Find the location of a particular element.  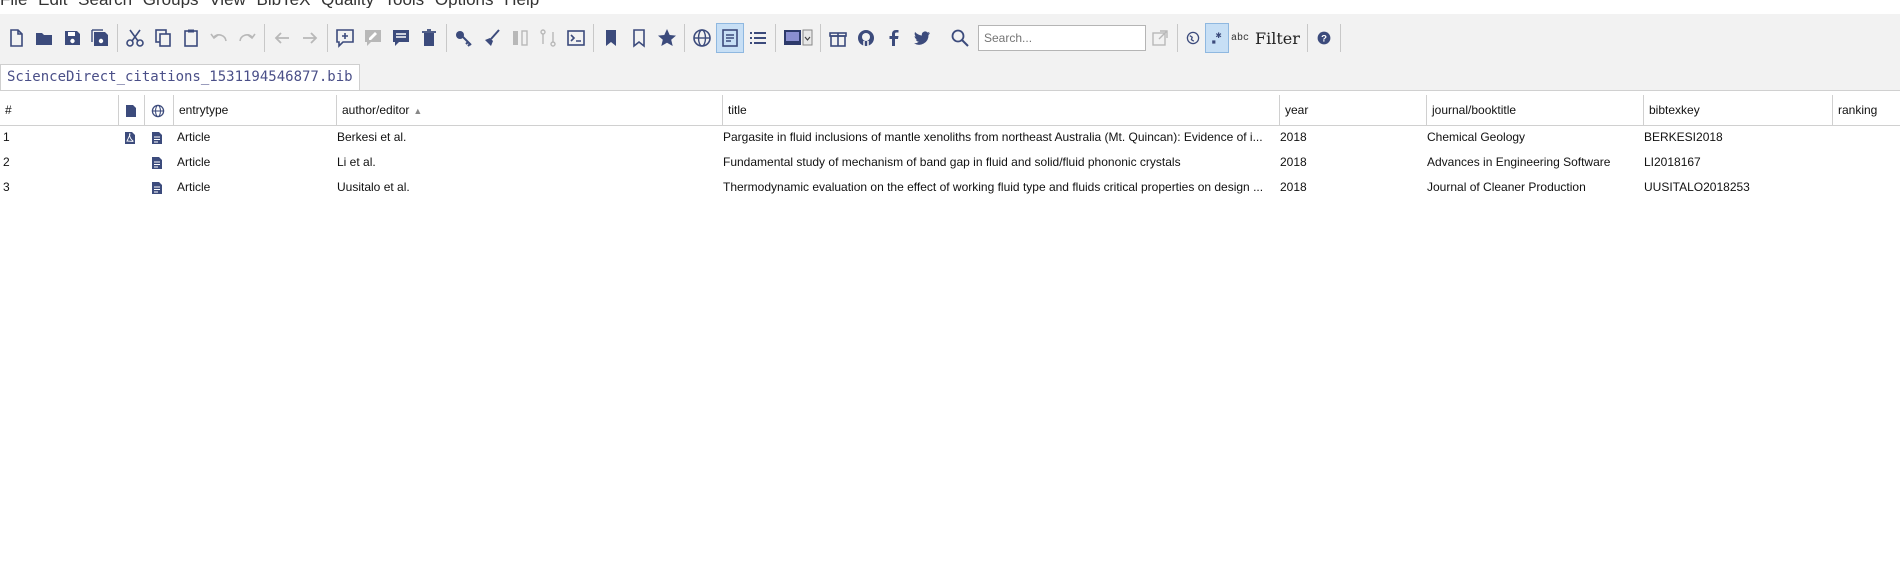

column-header-file is located at coordinates (132, 110).